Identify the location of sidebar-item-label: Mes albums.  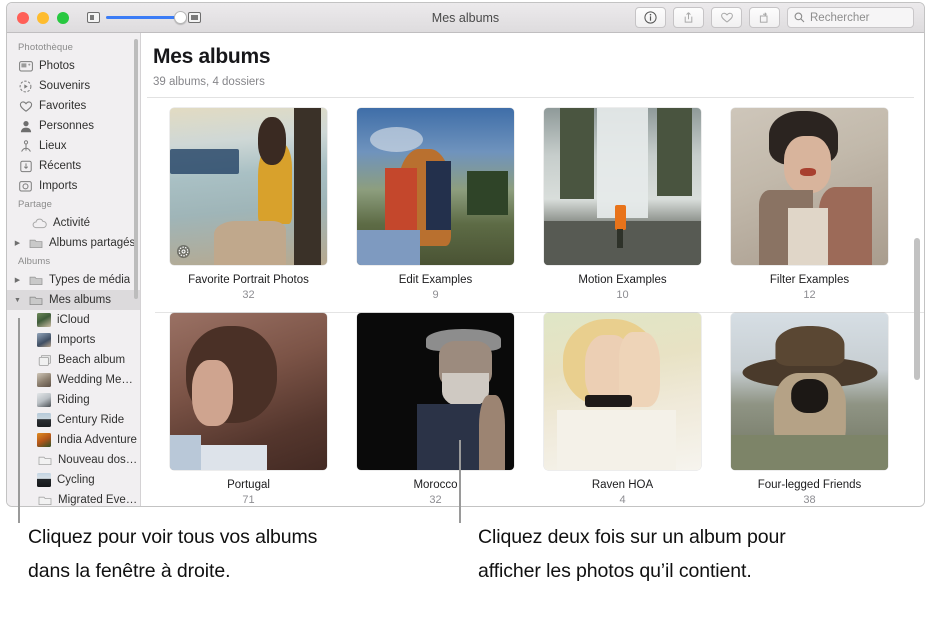
(80, 300).